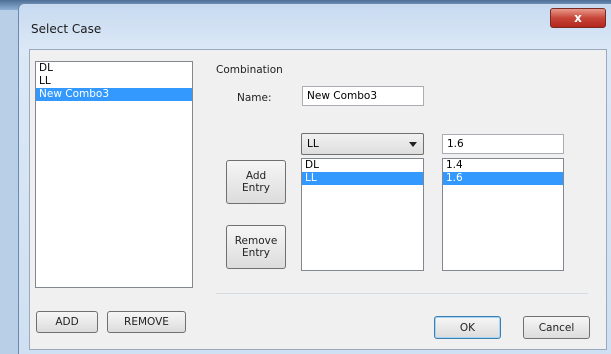 The height and width of the screenshot is (354, 611). Describe the element at coordinates (503, 144) in the screenshot. I see `factor-input: 1.6` at that location.